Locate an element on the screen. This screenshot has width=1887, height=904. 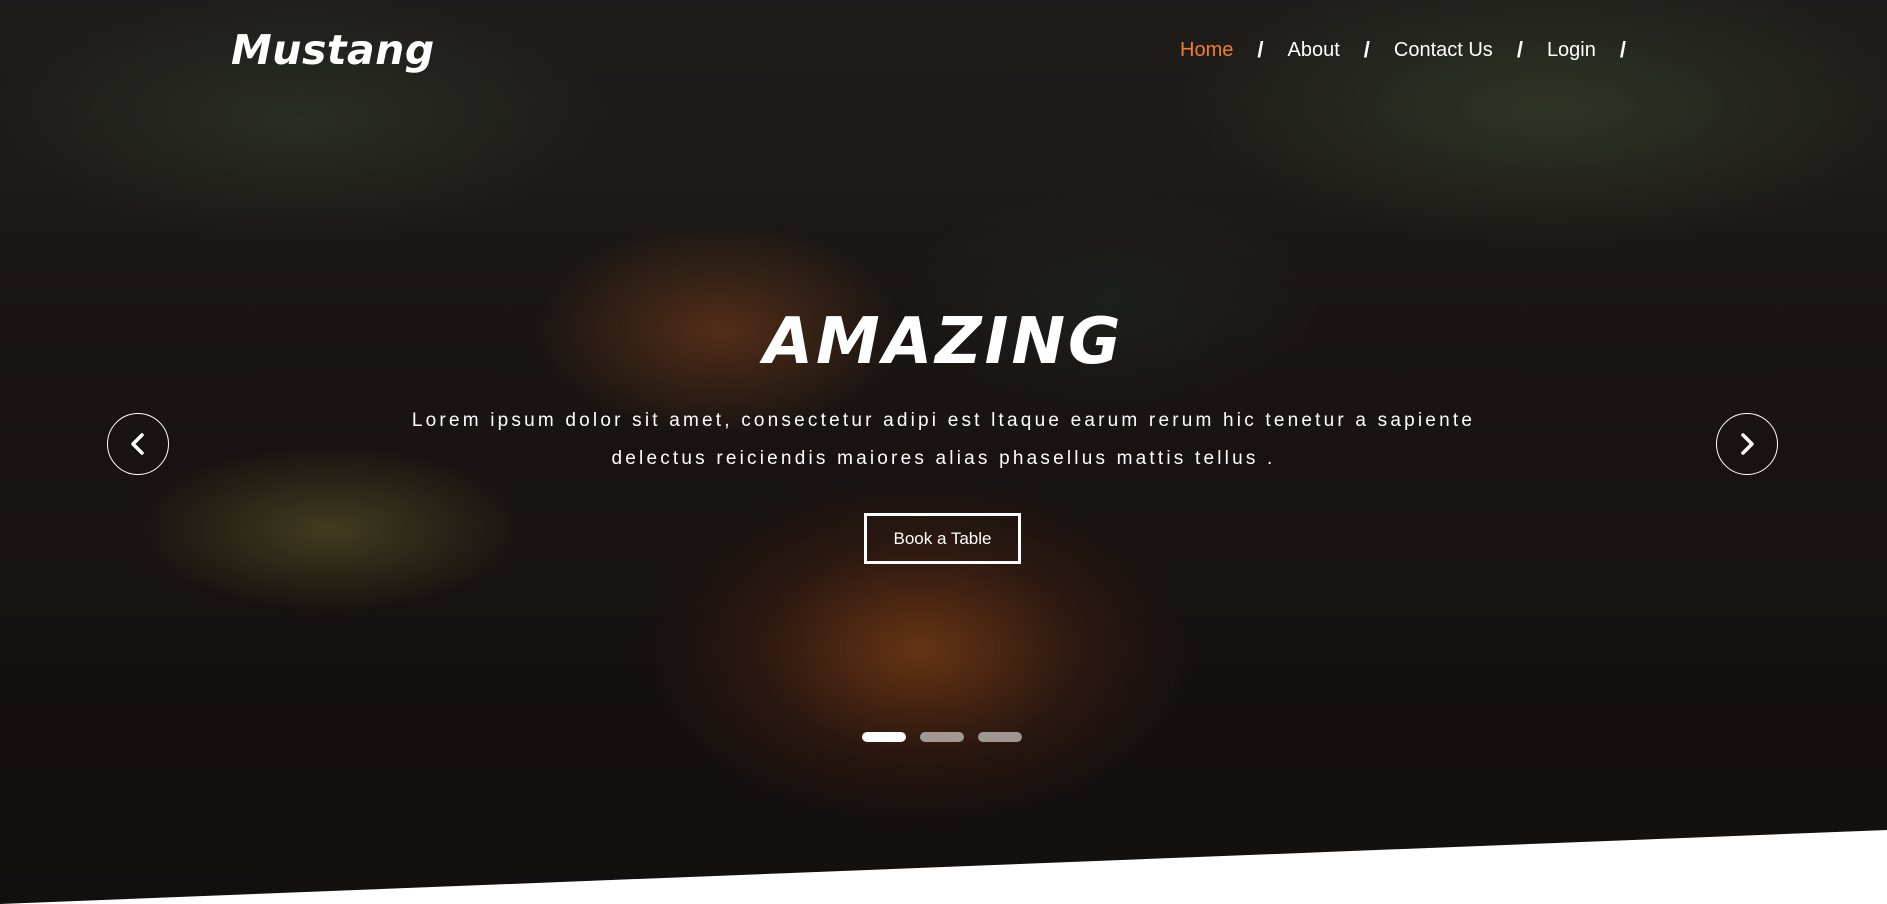
nav-home: Home is located at coordinates (1206, 50).